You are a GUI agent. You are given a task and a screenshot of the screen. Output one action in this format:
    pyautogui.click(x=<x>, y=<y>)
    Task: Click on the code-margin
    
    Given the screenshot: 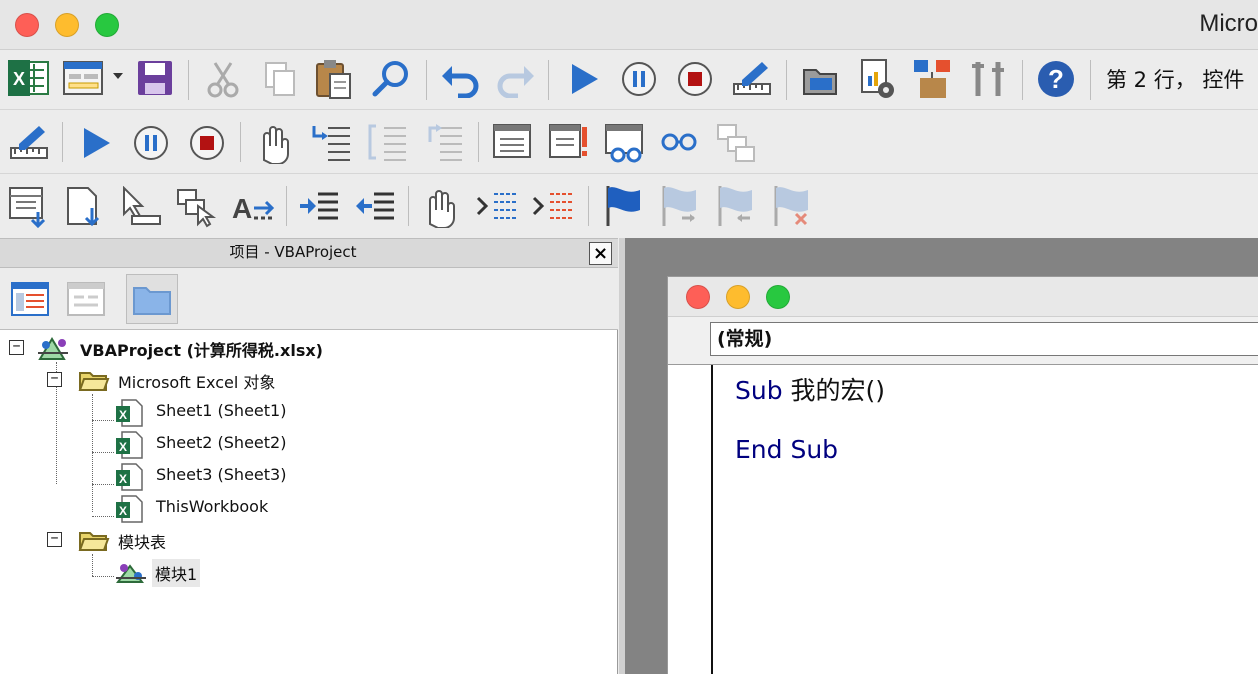 What is the action you would take?
    pyautogui.click(x=712, y=519)
    